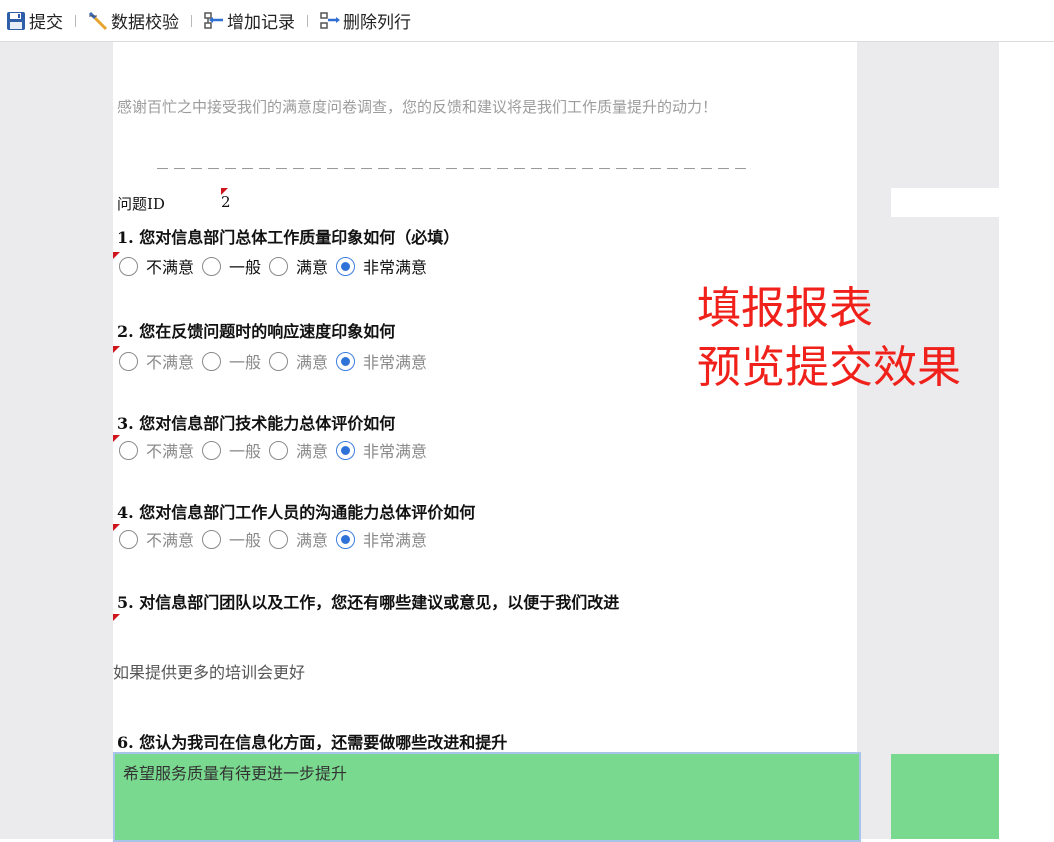  What do you see at coordinates (256, 331) in the screenshot?
I see `question-title: 2. 您在反馈问题时的响应速度印象如何` at bounding box center [256, 331].